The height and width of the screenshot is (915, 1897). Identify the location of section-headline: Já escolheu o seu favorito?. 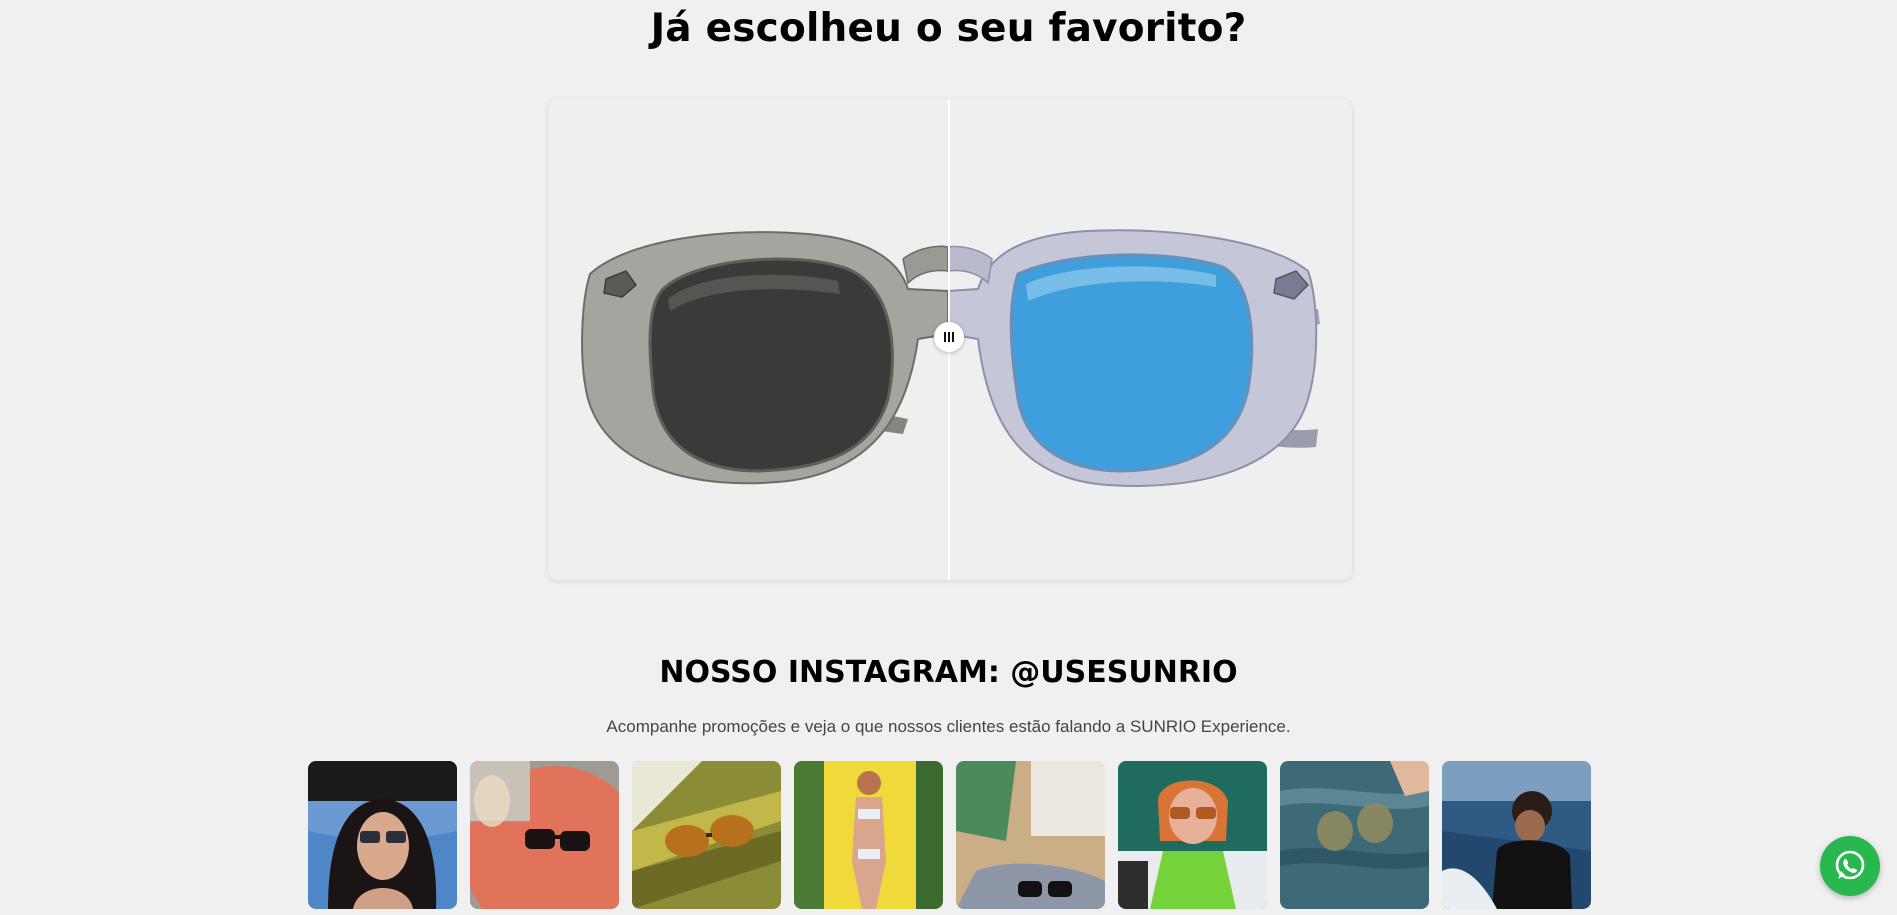
(948, 28).